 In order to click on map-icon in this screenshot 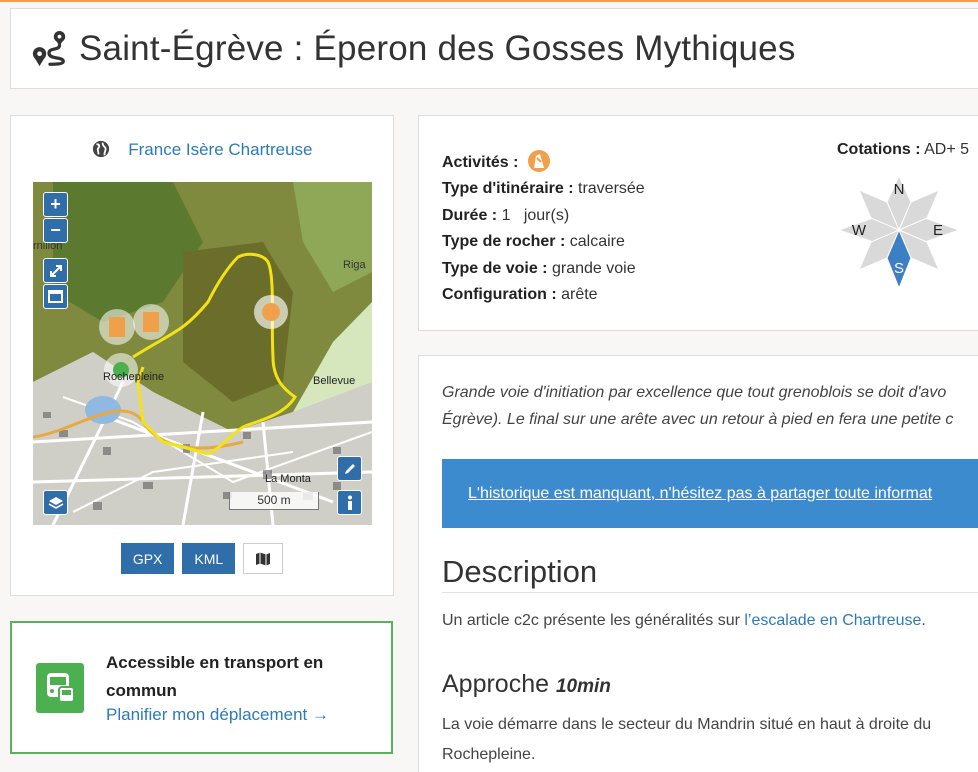, I will do `click(263, 558)`.